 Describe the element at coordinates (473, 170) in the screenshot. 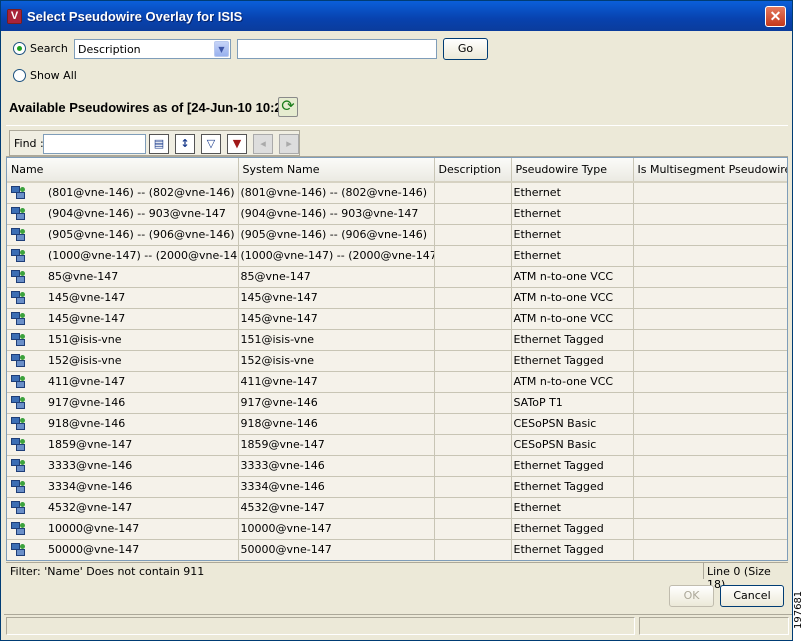

I see `column-header-description: Description` at that location.